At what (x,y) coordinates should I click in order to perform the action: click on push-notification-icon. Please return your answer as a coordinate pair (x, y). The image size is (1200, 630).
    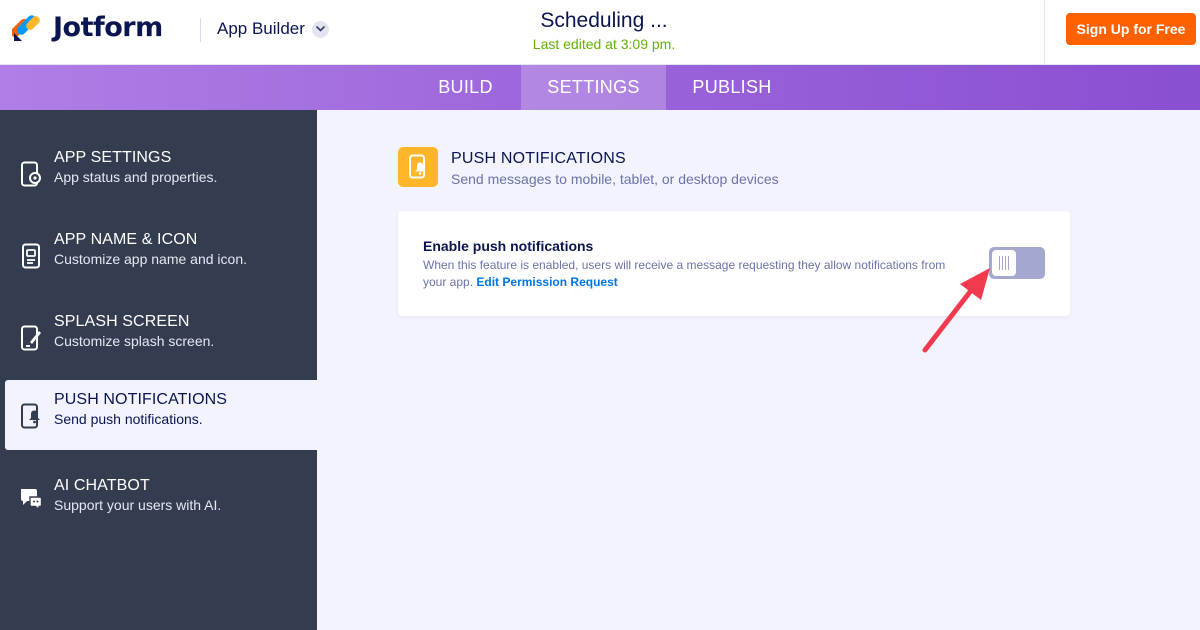
    Looking at the image, I should click on (30, 416).